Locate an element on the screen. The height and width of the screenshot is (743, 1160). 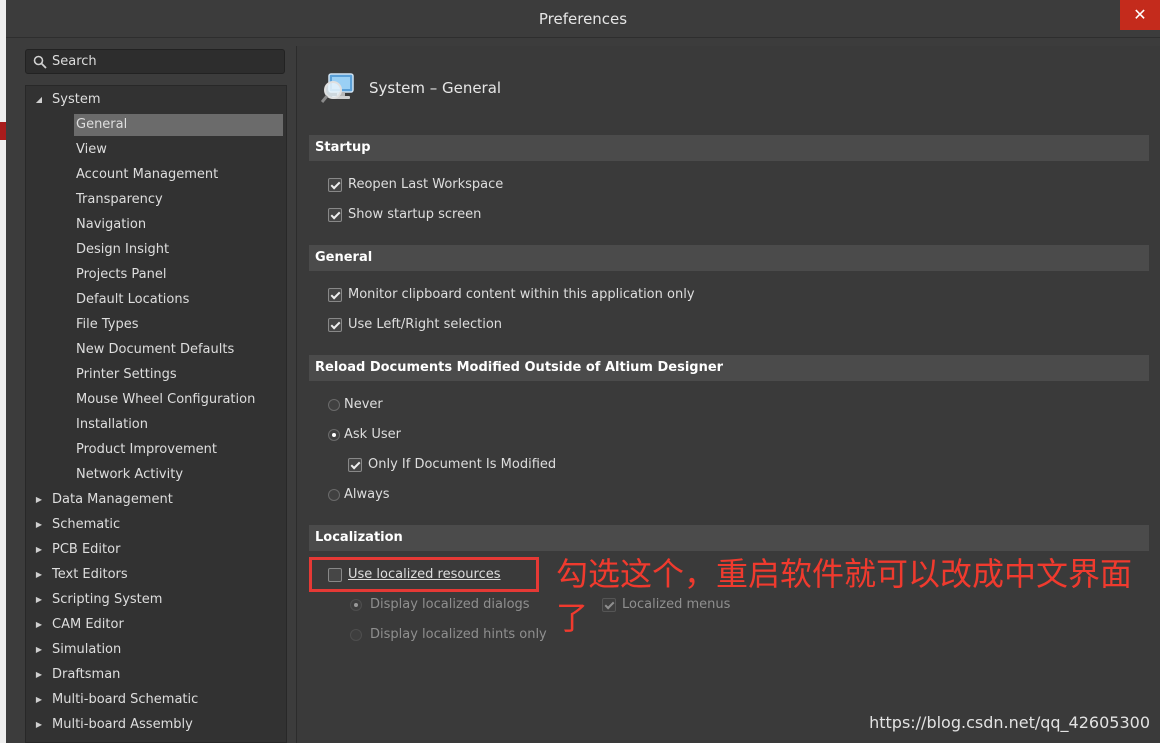
tree-item-network-activity: Network Activity is located at coordinates (128, 475).